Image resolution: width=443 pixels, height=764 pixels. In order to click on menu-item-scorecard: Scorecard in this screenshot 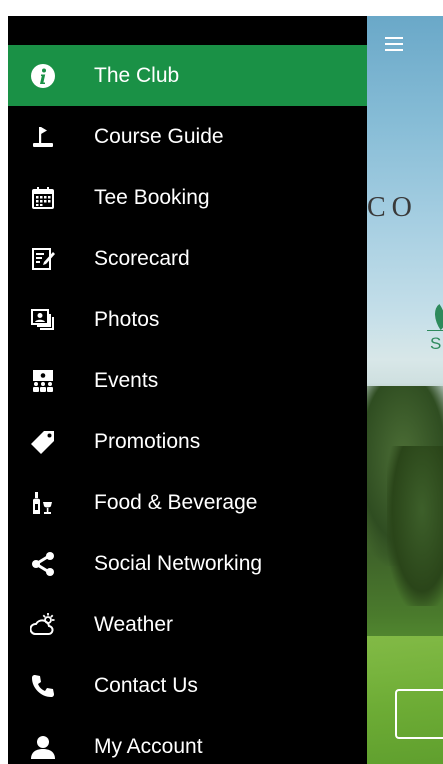, I will do `click(187, 258)`.